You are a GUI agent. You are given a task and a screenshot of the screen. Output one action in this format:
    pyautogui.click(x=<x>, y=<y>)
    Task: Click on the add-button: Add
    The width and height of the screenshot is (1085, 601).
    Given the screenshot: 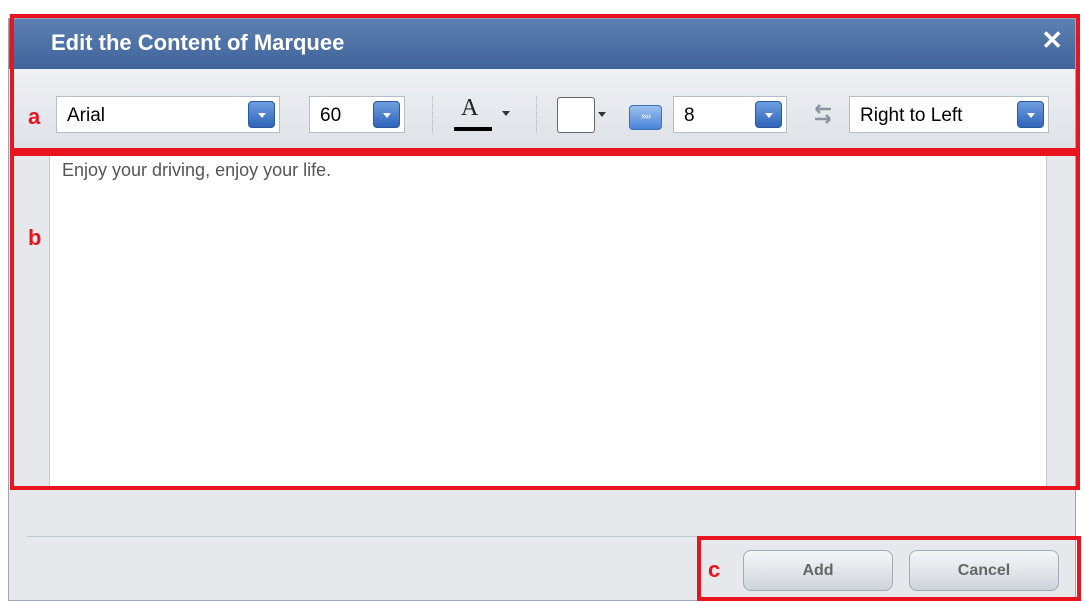 What is the action you would take?
    pyautogui.click(x=818, y=570)
    